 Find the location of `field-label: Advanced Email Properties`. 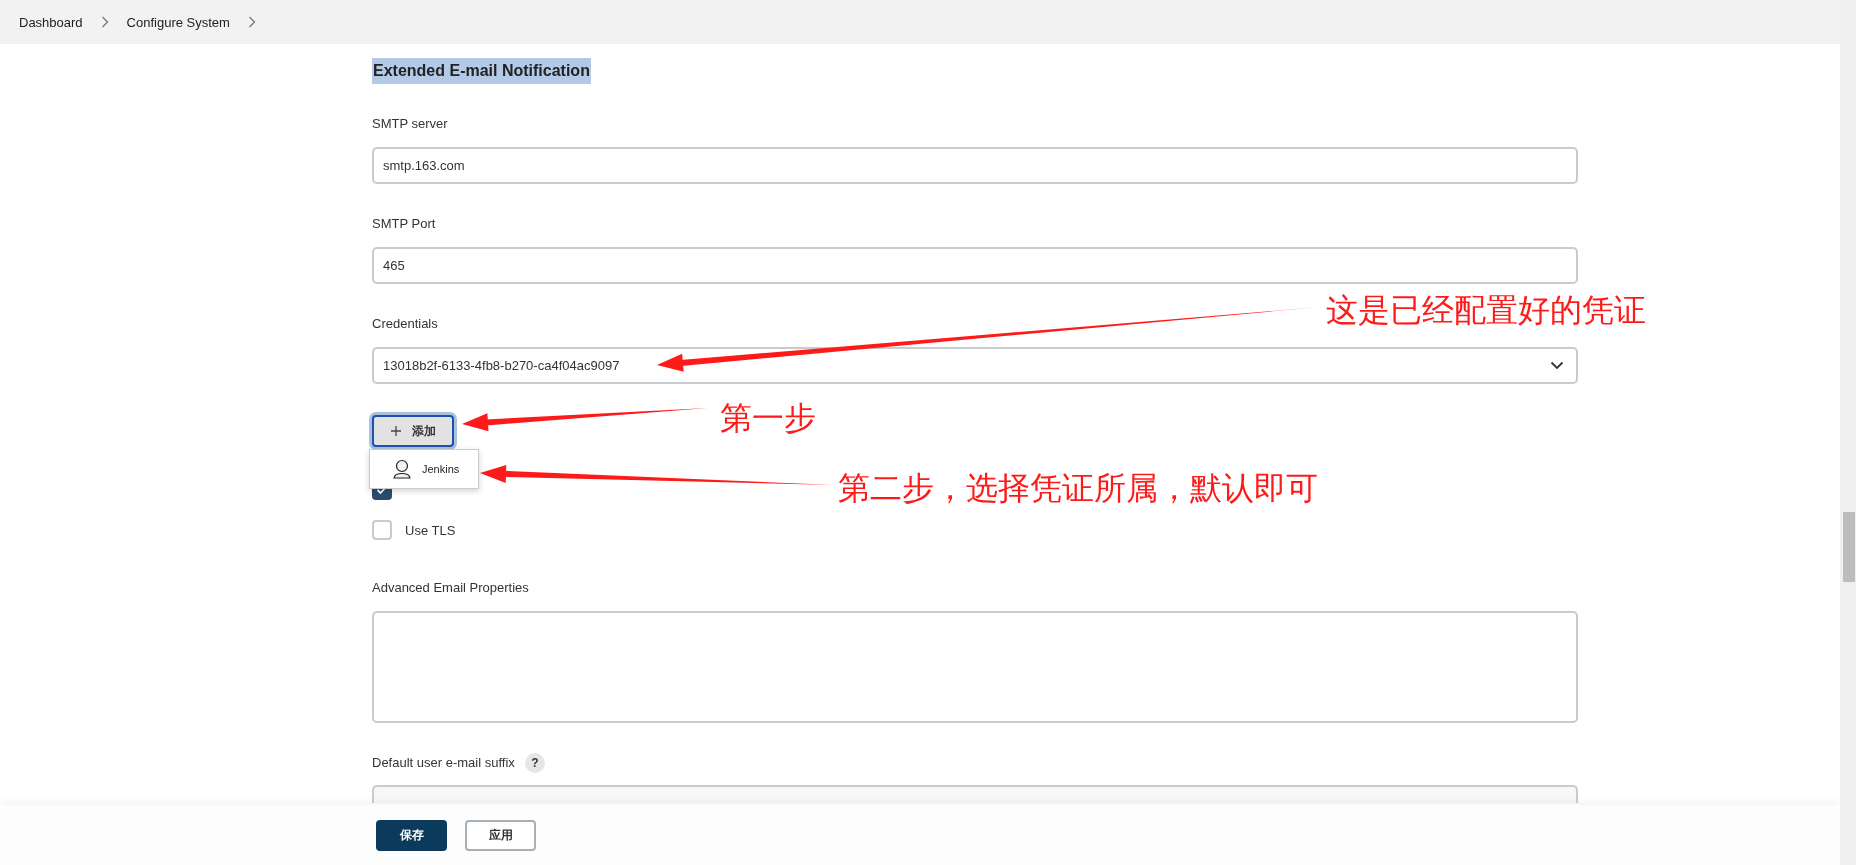

field-label: Advanced Email Properties is located at coordinates (450, 588).